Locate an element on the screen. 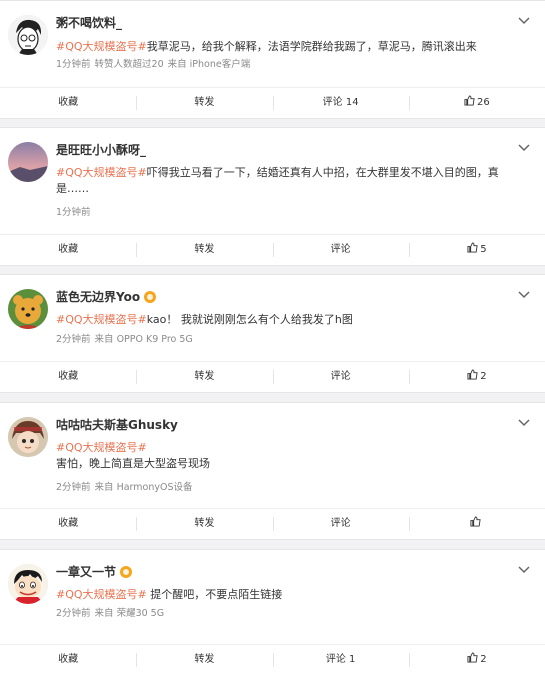  source: 来自 荣耀30 5G is located at coordinates (129, 613).